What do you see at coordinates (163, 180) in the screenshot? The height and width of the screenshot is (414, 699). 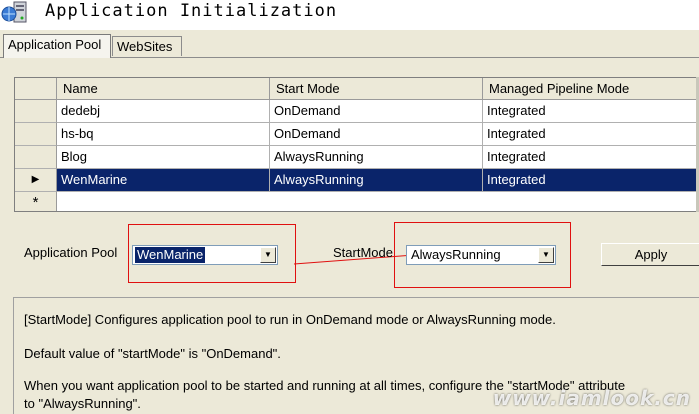 I see `cell-name: WenMarine` at bounding box center [163, 180].